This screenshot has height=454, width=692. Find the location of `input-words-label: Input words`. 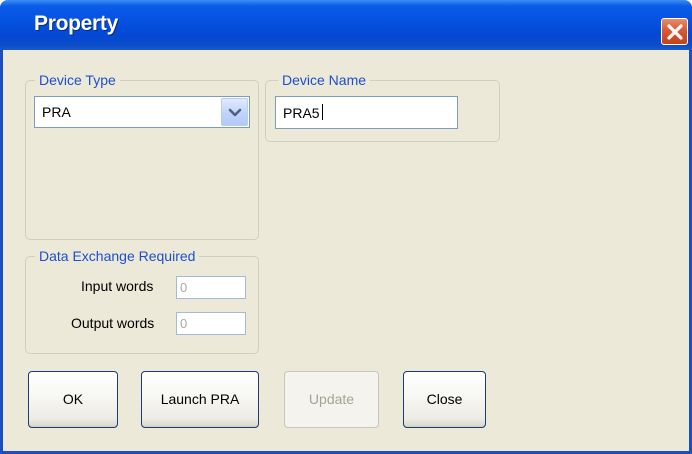

input-words-label: Input words is located at coordinates (117, 286).